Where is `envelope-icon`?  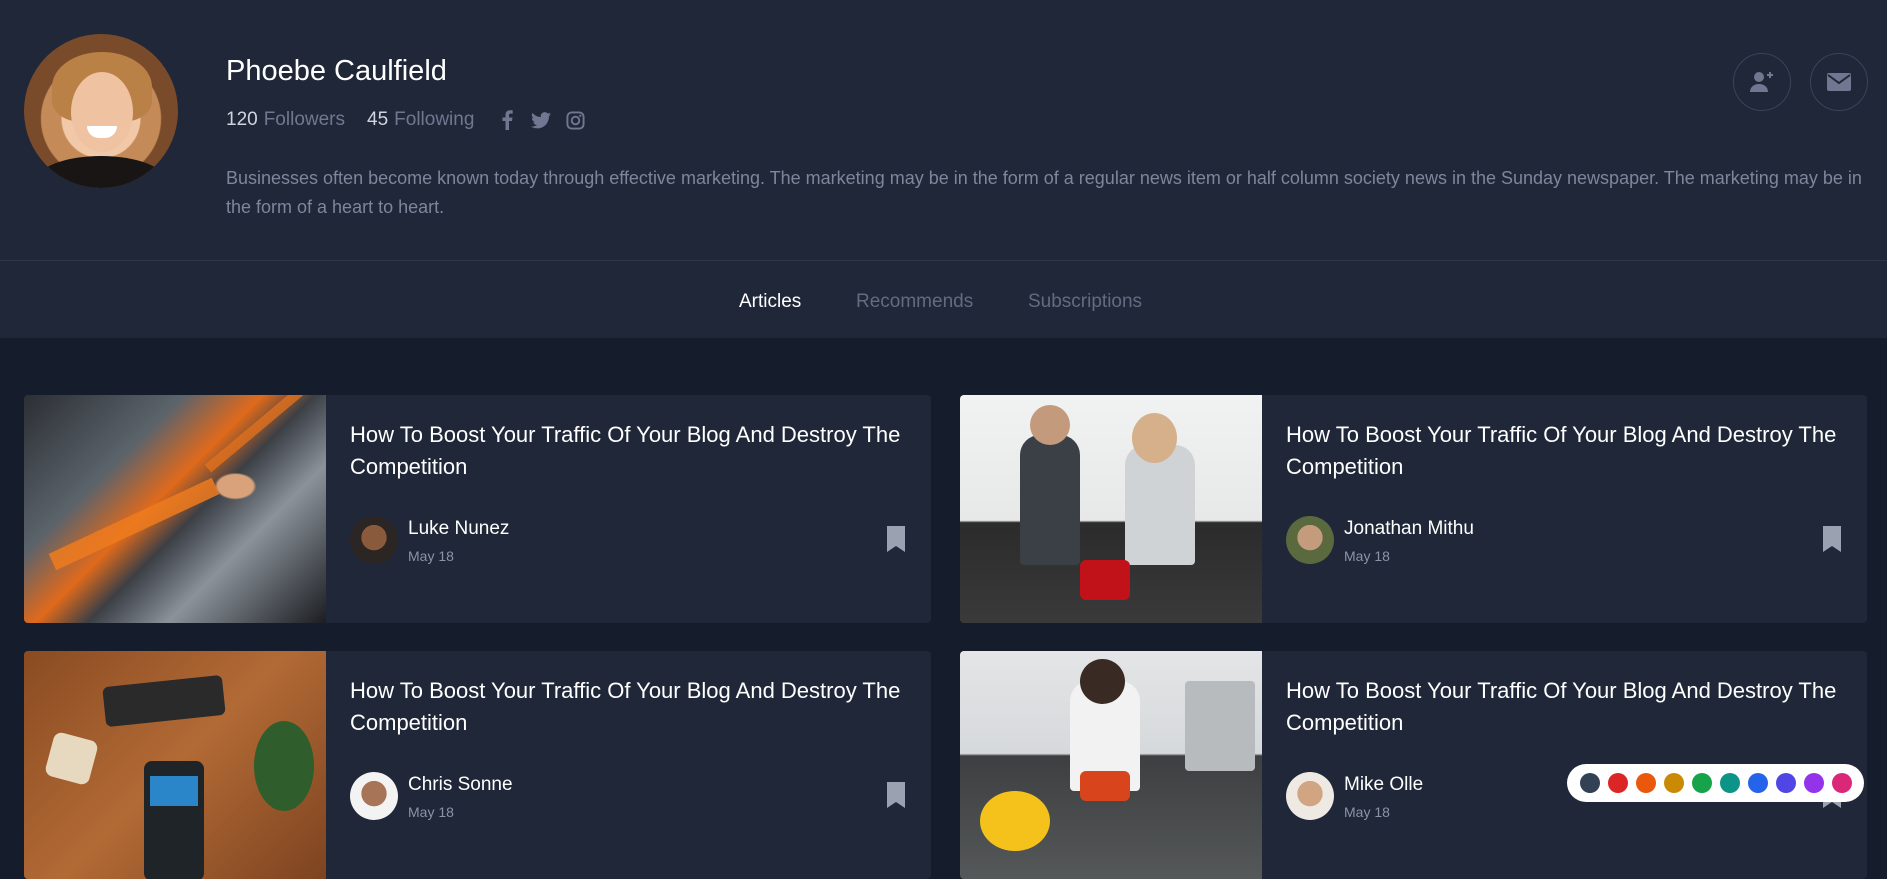
envelope-icon is located at coordinates (1839, 82).